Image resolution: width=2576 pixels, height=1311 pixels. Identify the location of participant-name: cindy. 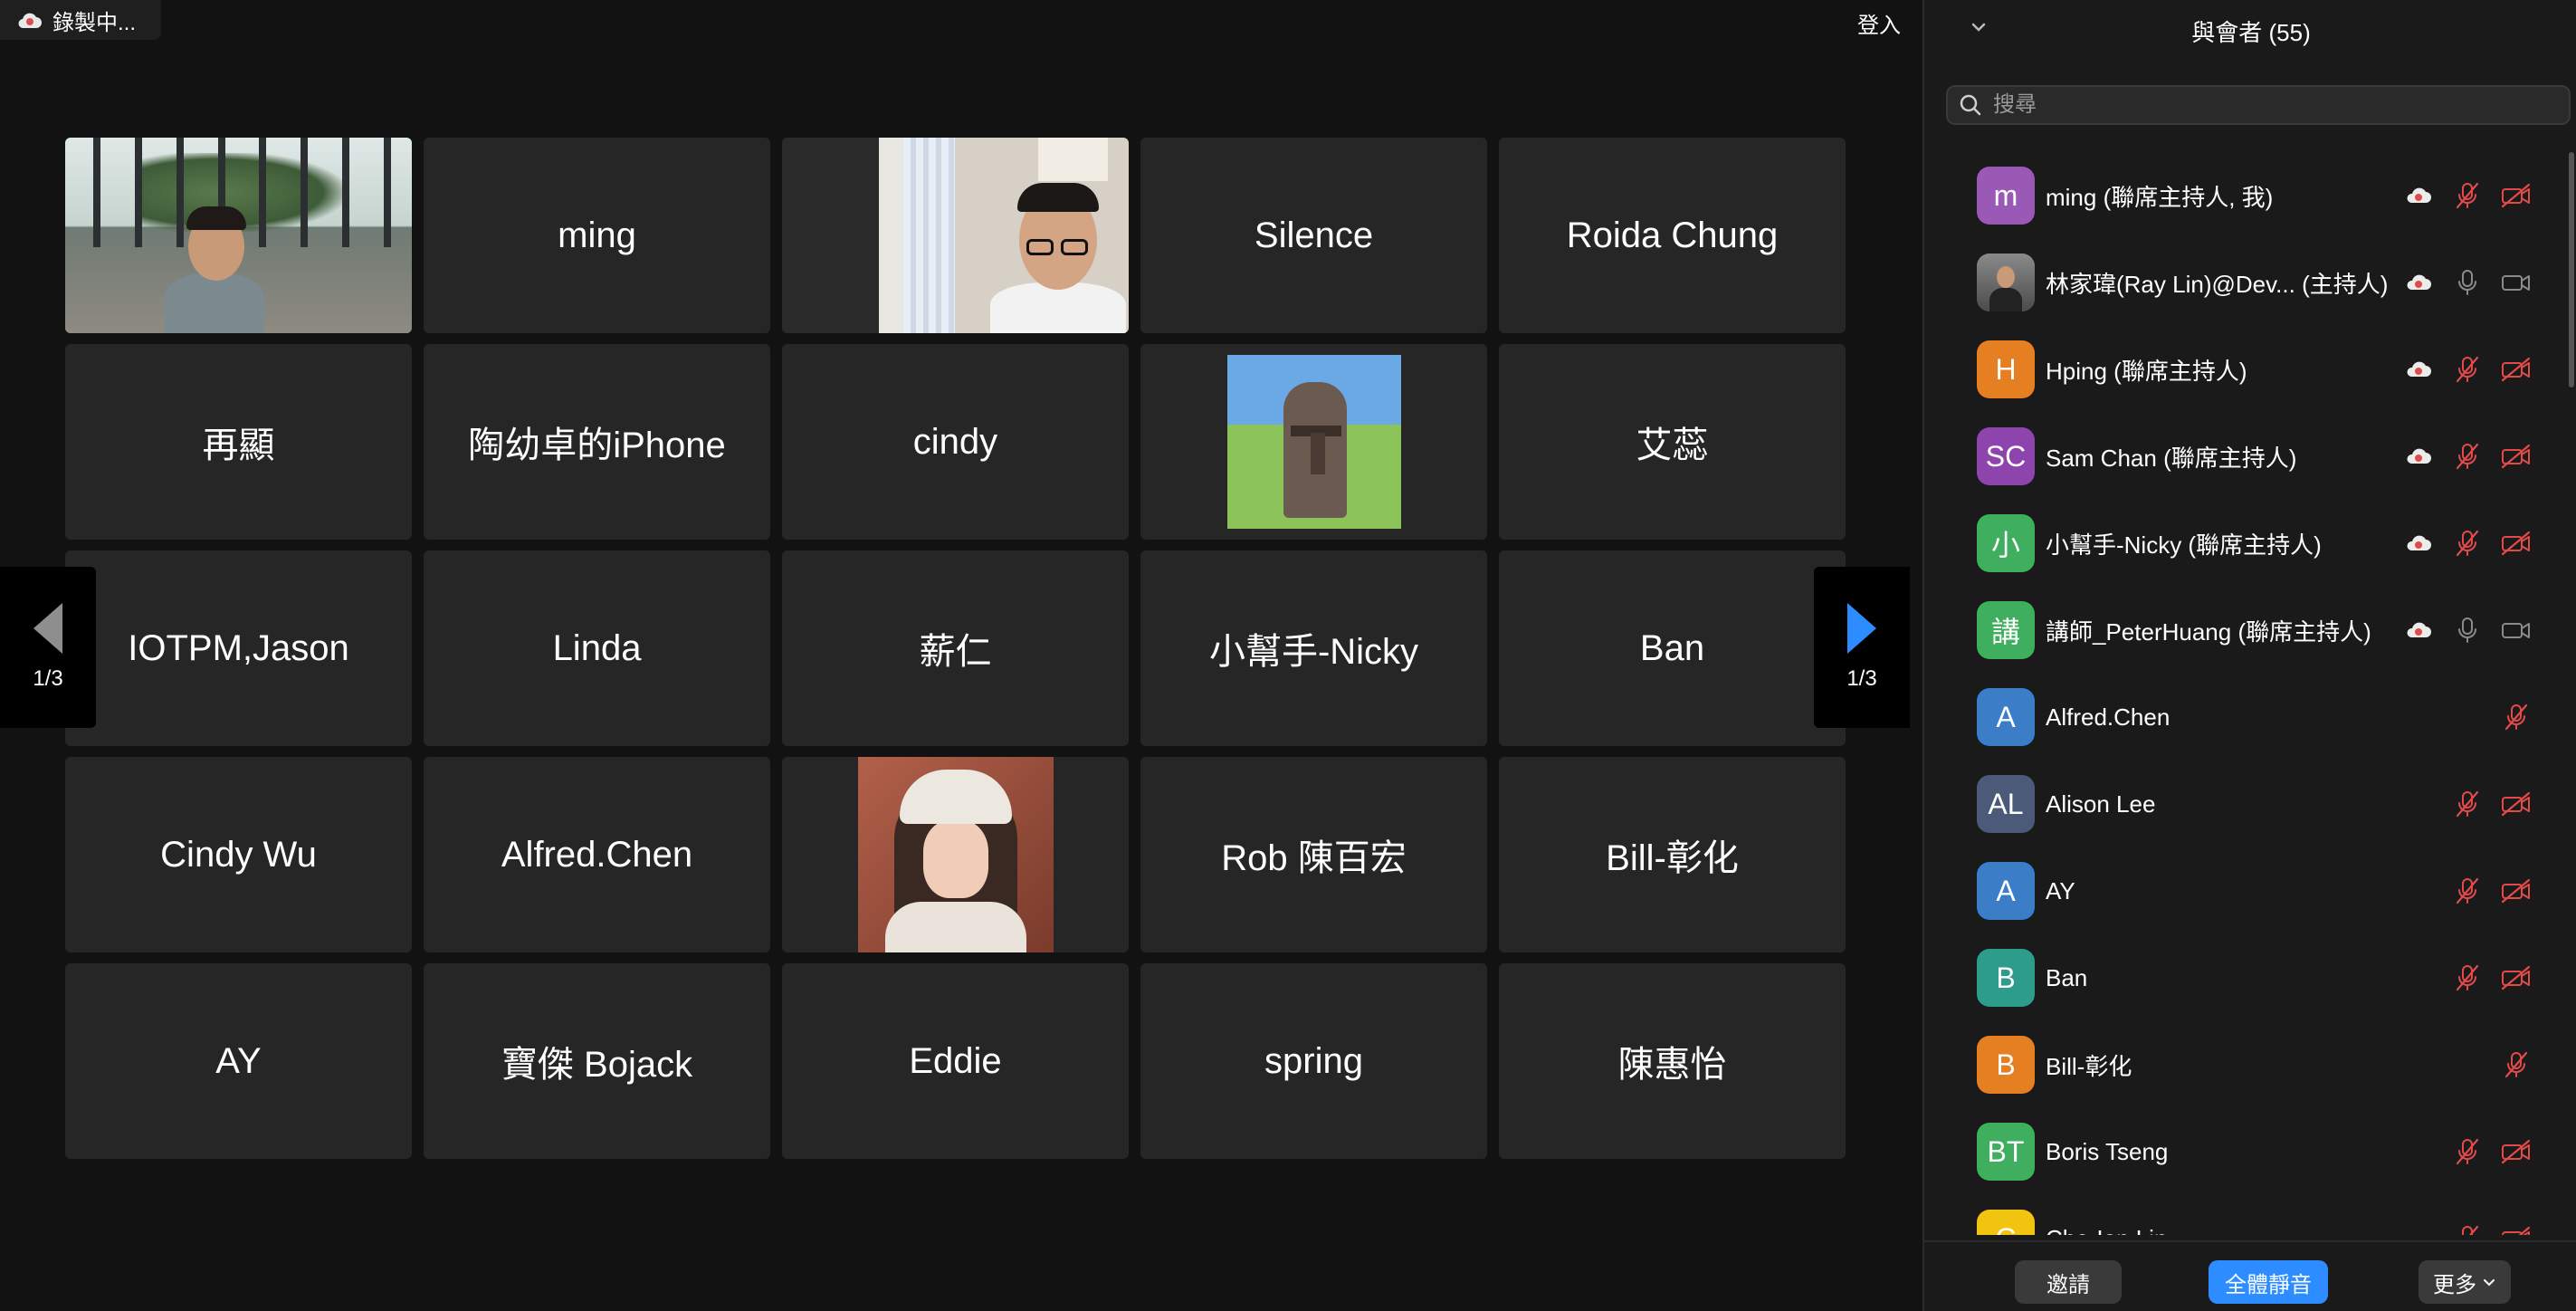
(955, 441).